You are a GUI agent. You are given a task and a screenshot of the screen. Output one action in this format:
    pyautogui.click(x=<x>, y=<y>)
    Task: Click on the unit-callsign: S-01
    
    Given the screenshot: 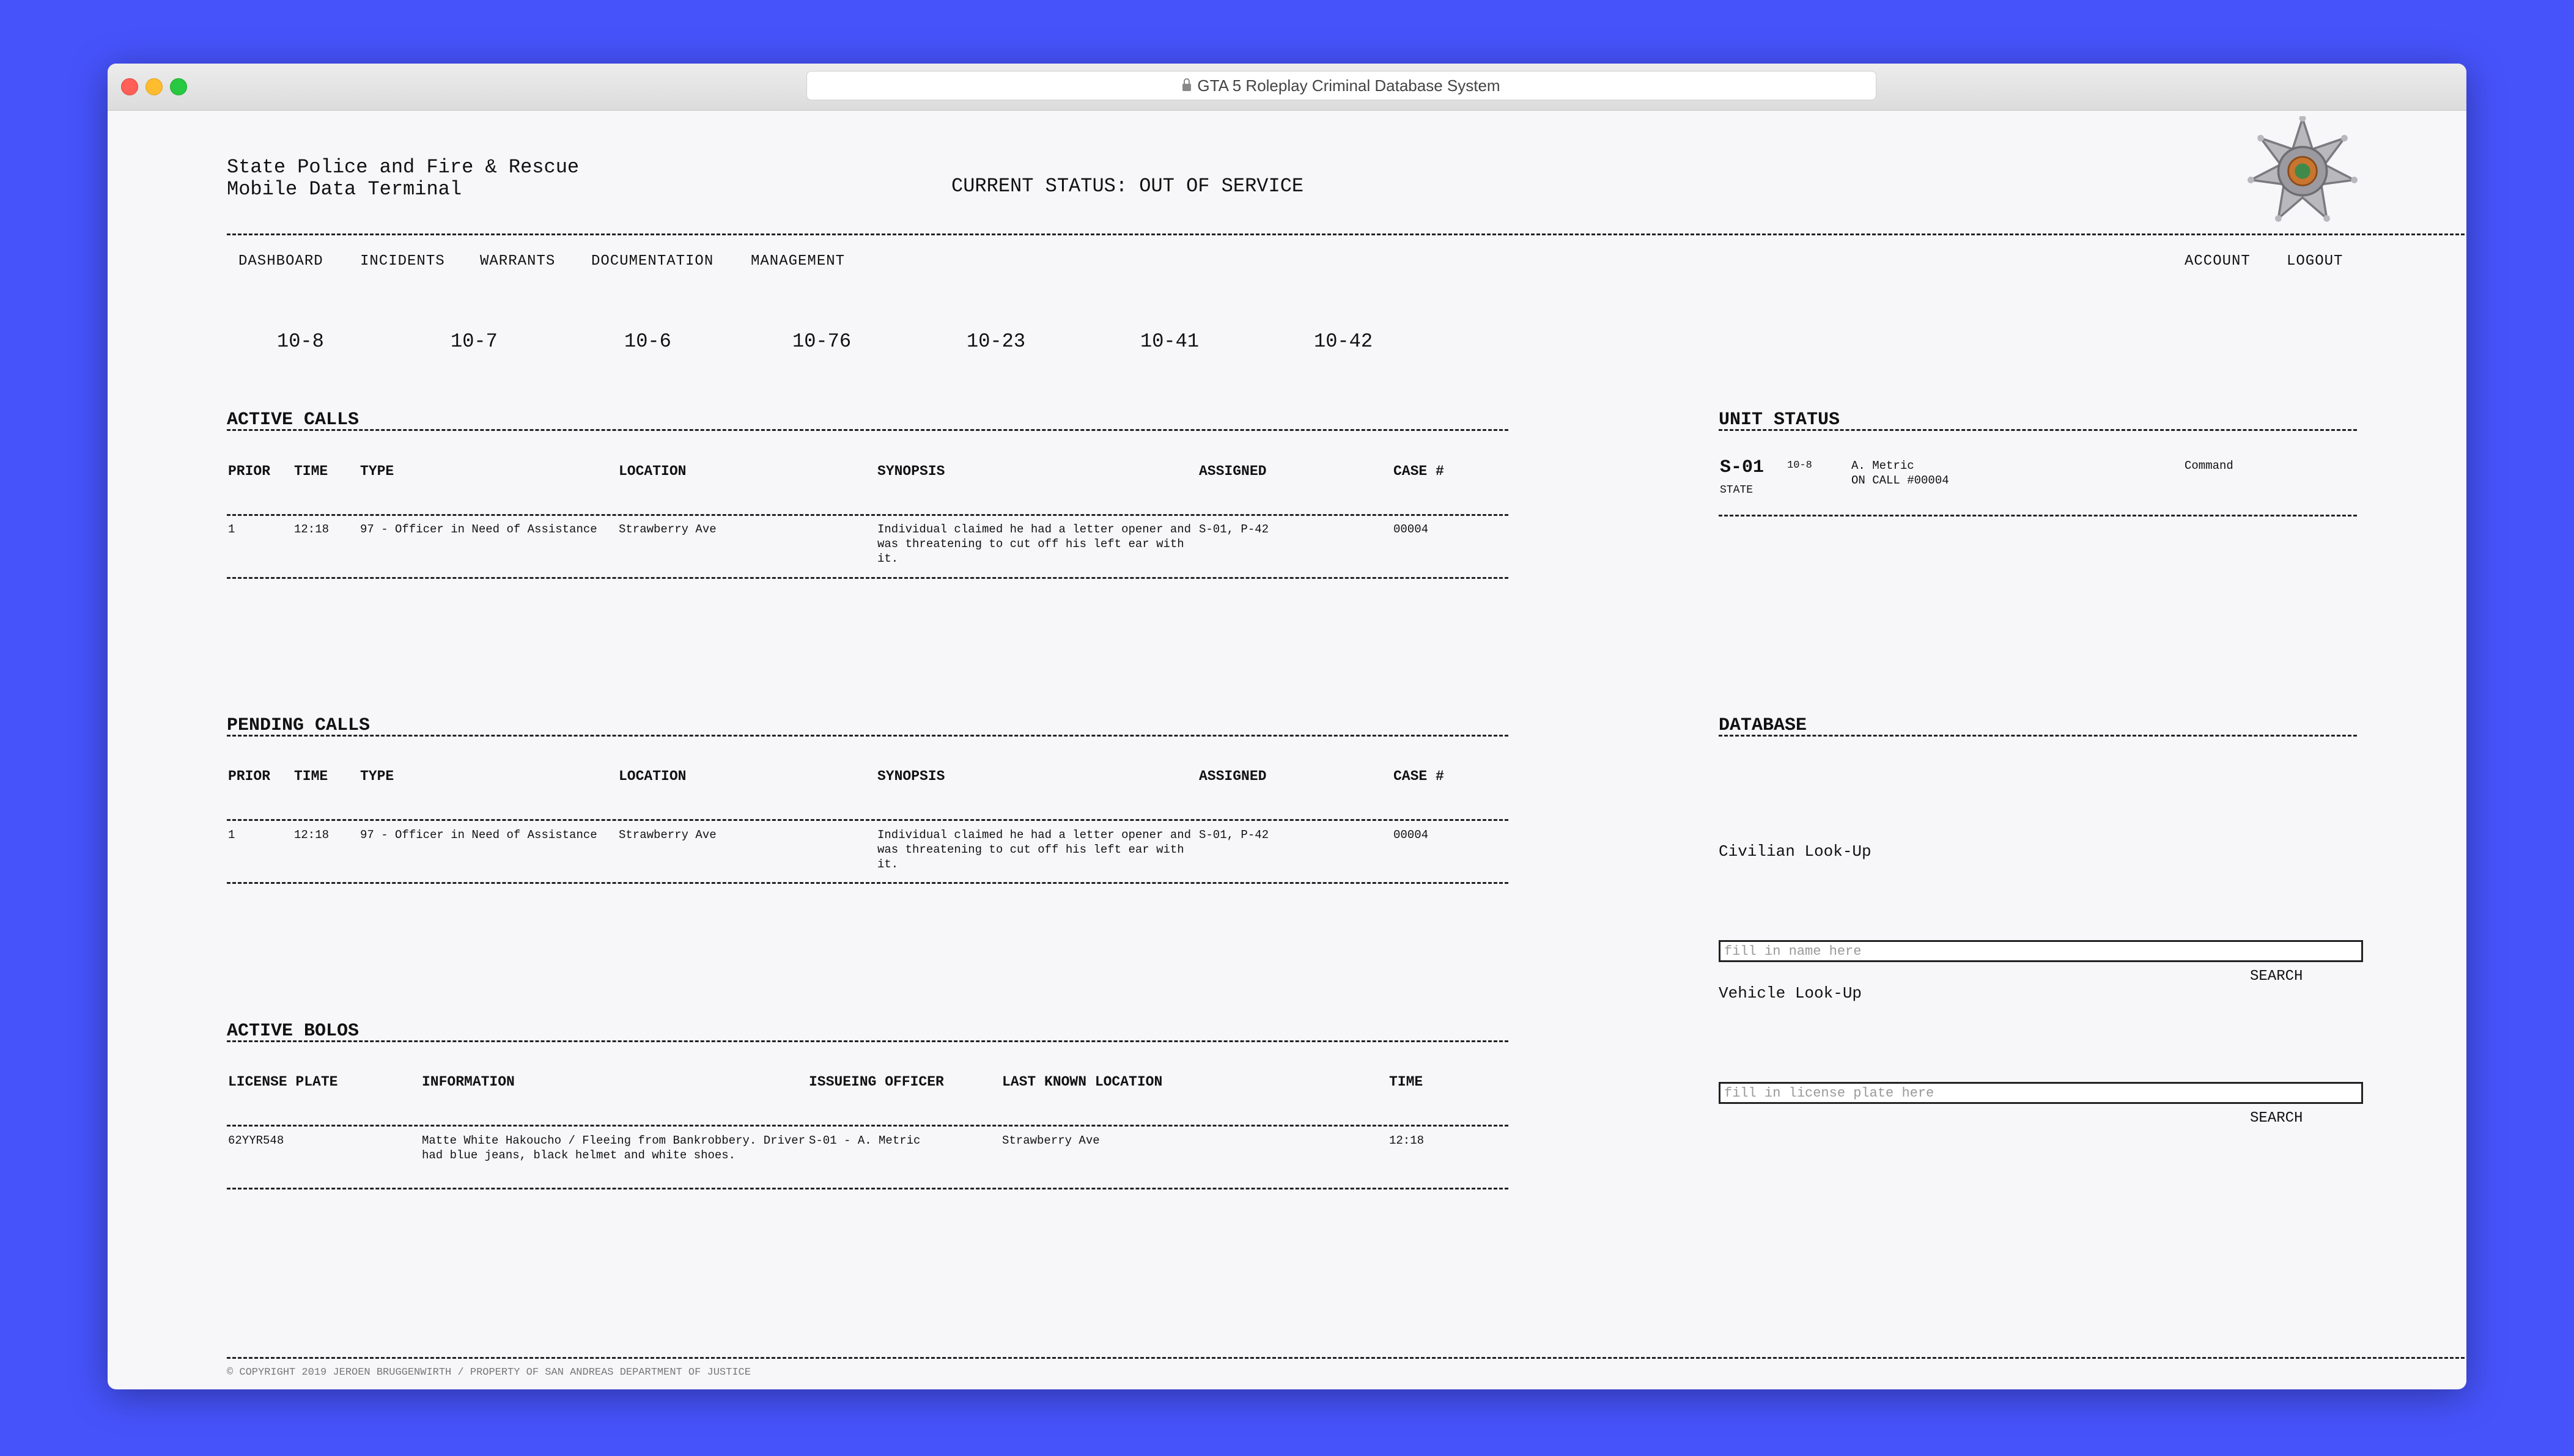 What is the action you would take?
    pyautogui.click(x=1742, y=467)
    